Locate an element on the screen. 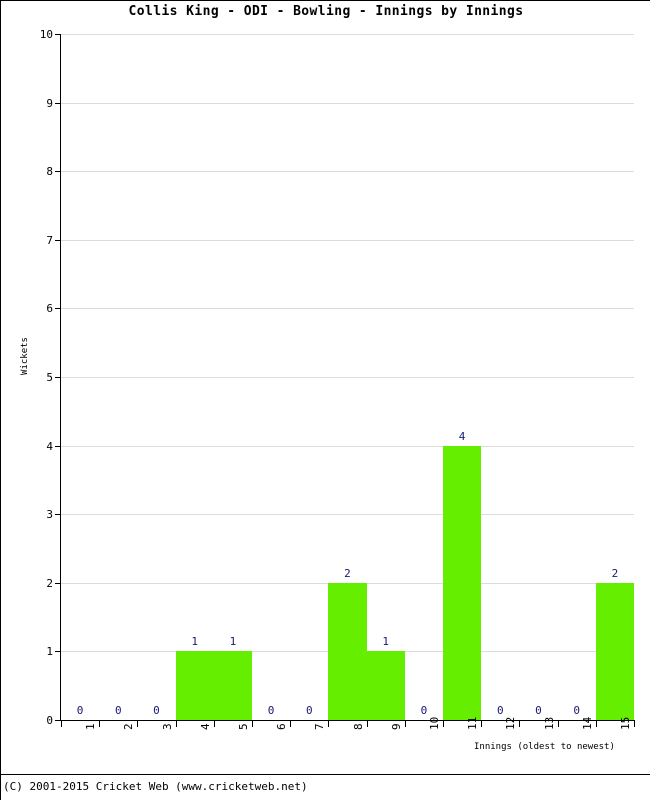 The width and height of the screenshot is (650, 800). x-axis-tick-label: 1 is located at coordinates (91, 726).